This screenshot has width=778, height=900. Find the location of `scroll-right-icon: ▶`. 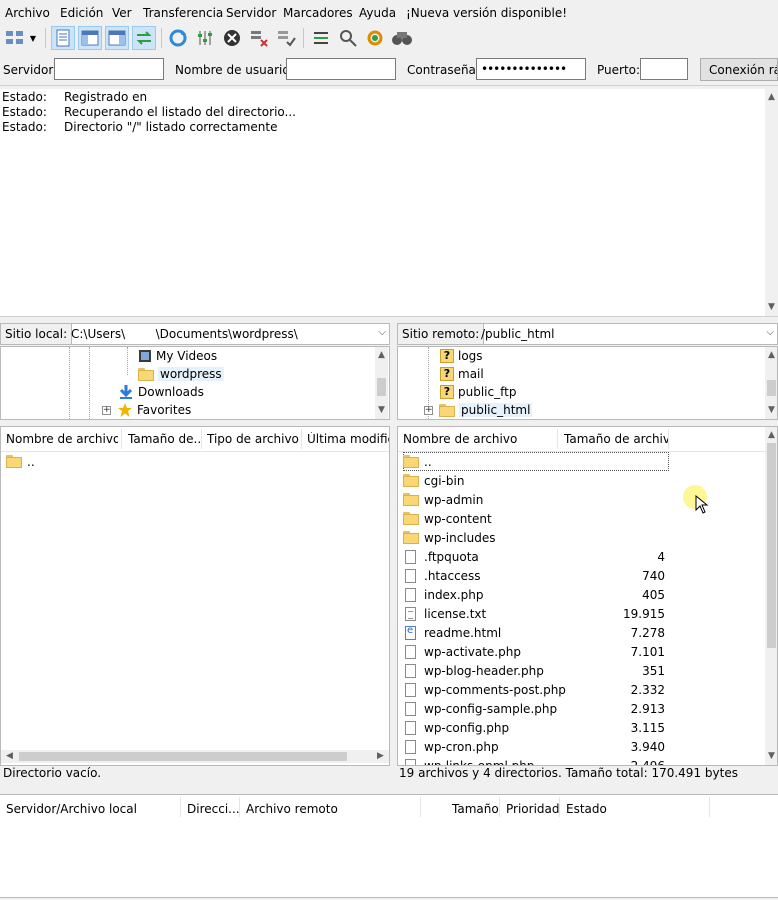

scroll-right-icon: ▶ is located at coordinates (380, 756).